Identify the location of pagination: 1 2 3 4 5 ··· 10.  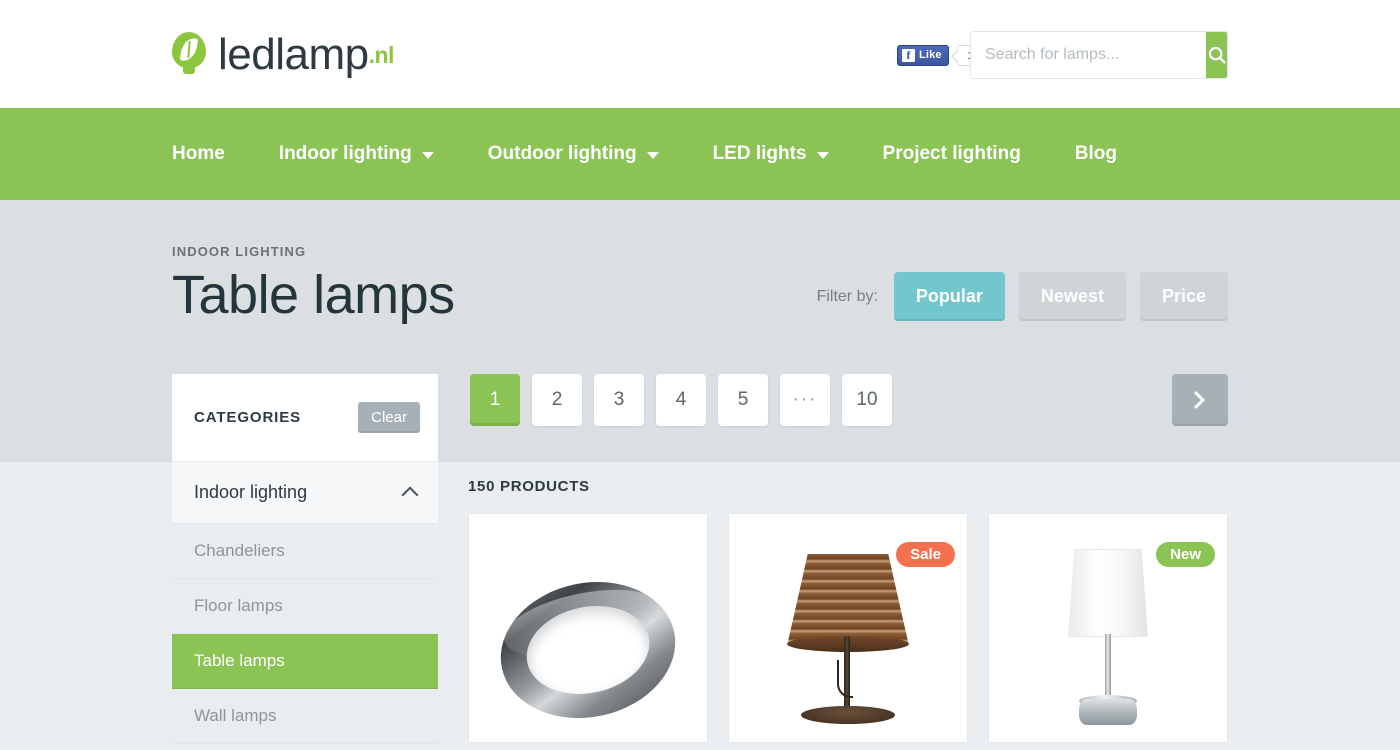
(681, 400).